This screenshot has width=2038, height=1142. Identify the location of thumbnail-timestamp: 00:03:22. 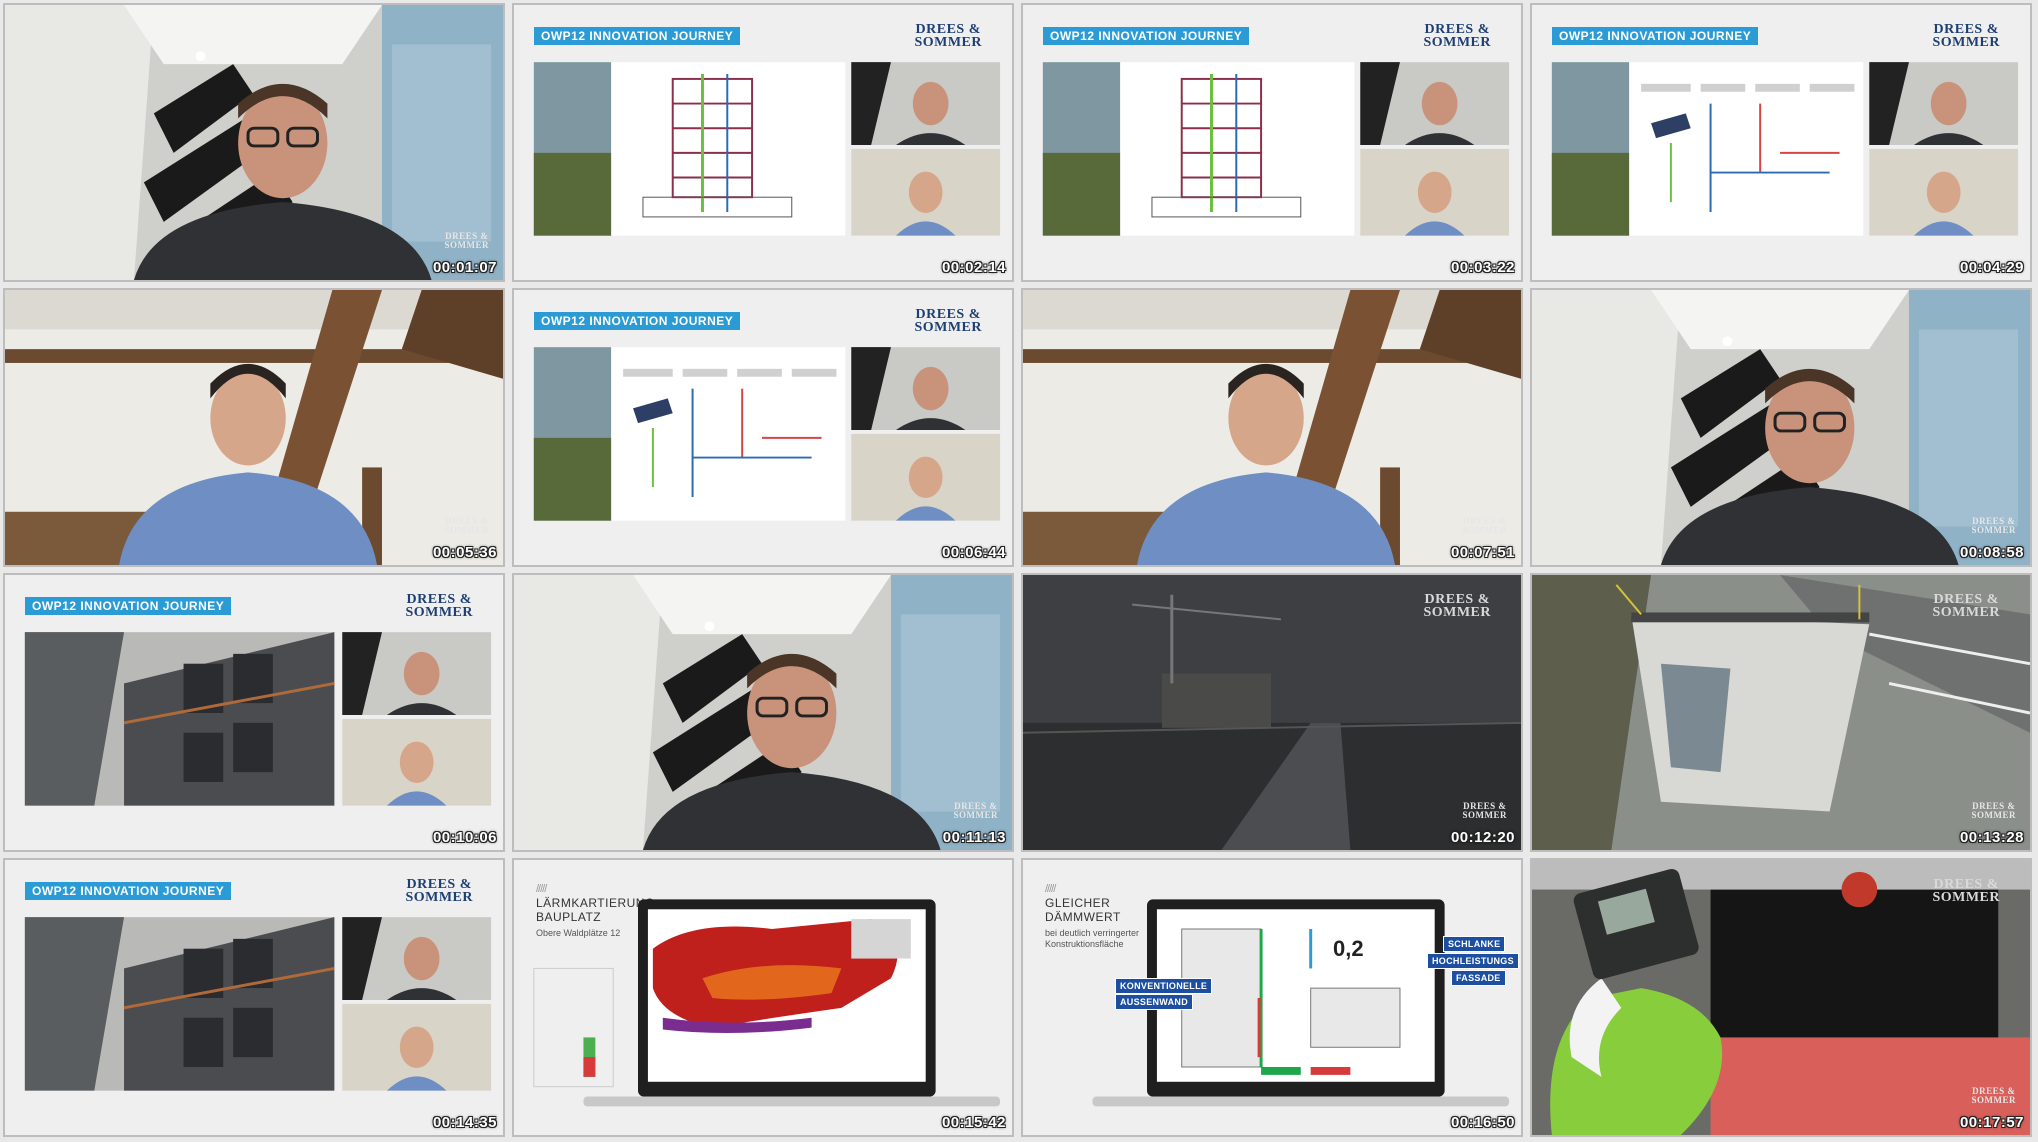
(1482, 267).